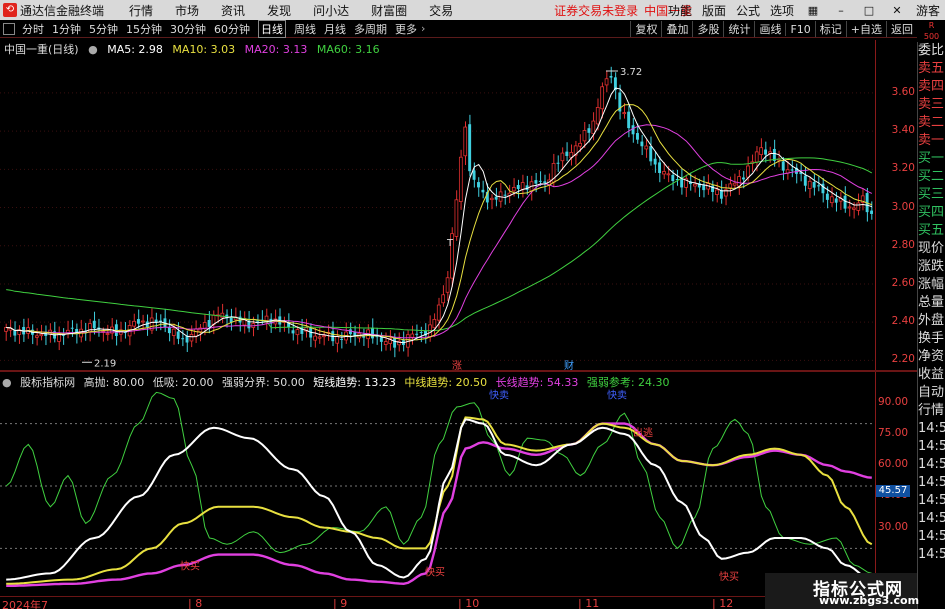 The image size is (945, 609). I want to click on price-axis-label: 3.00, so click(903, 206).